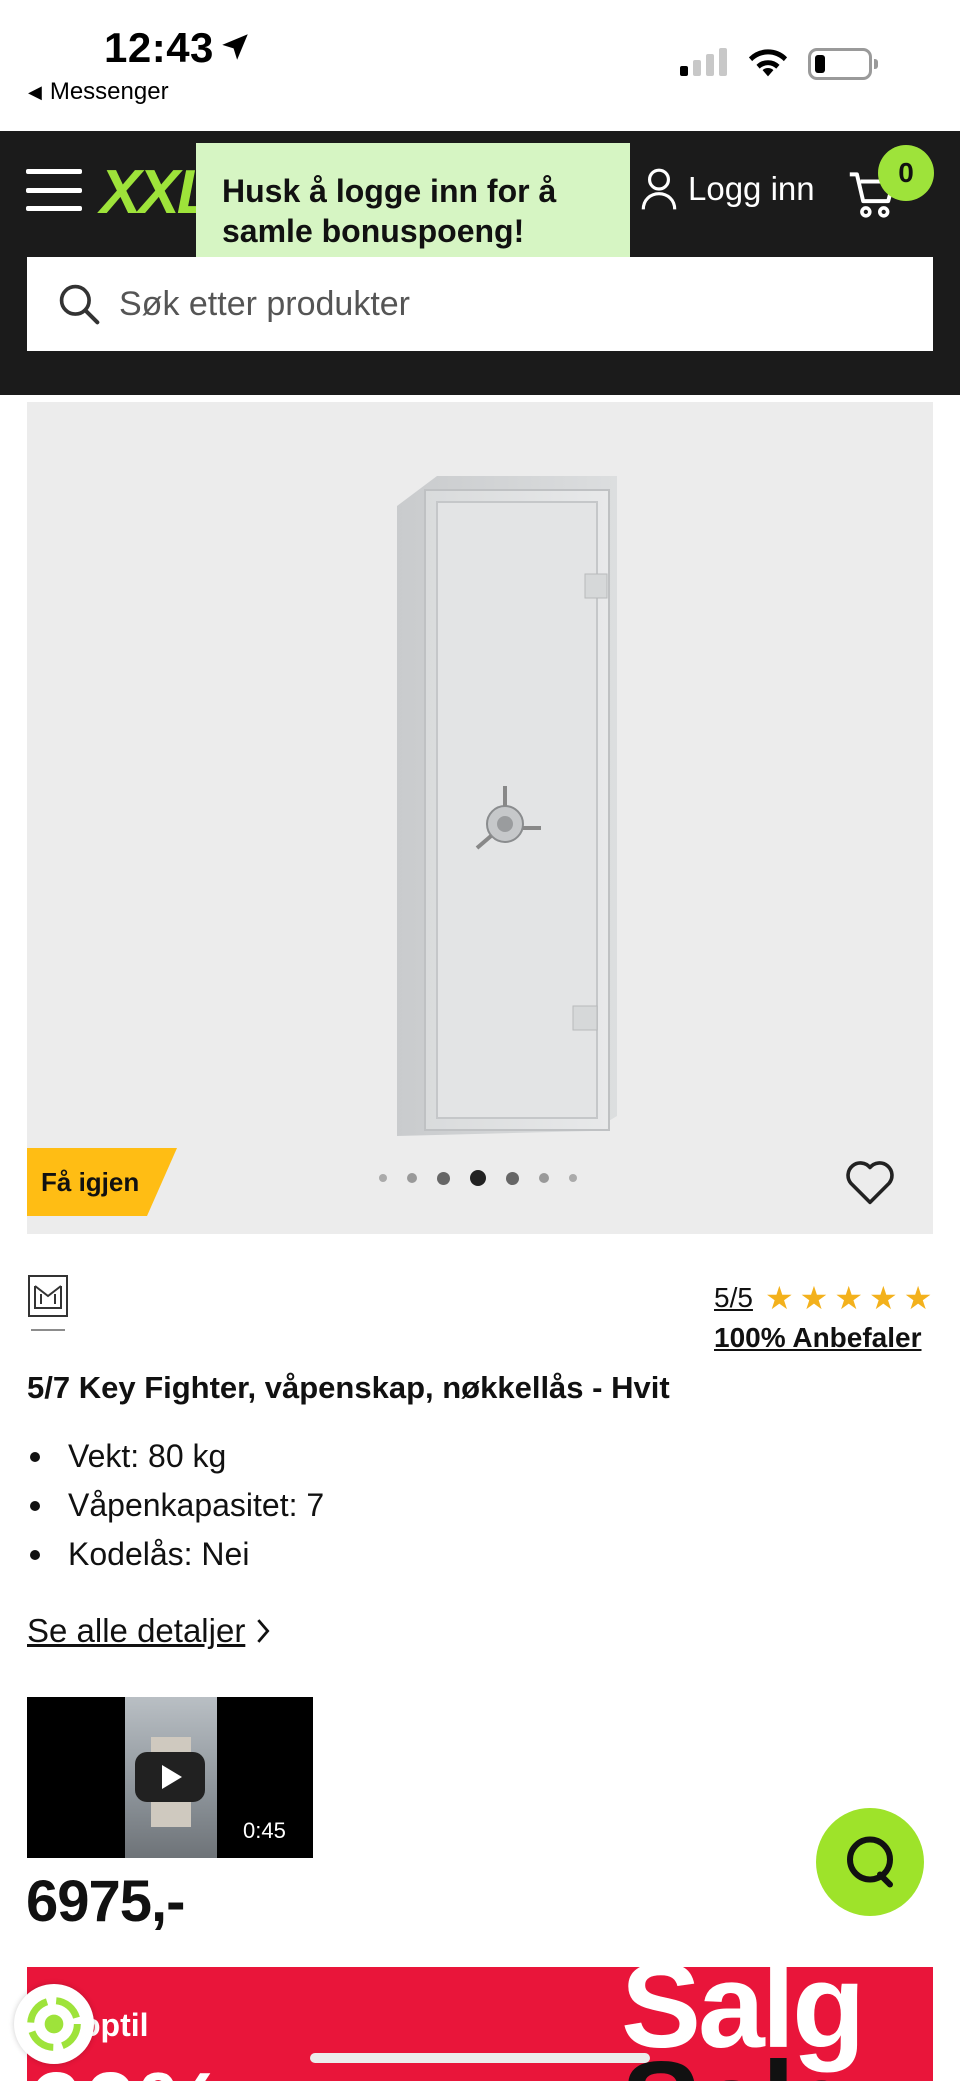 The image size is (960, 2081). I want to click on chat-icon, so click(870, 1862).